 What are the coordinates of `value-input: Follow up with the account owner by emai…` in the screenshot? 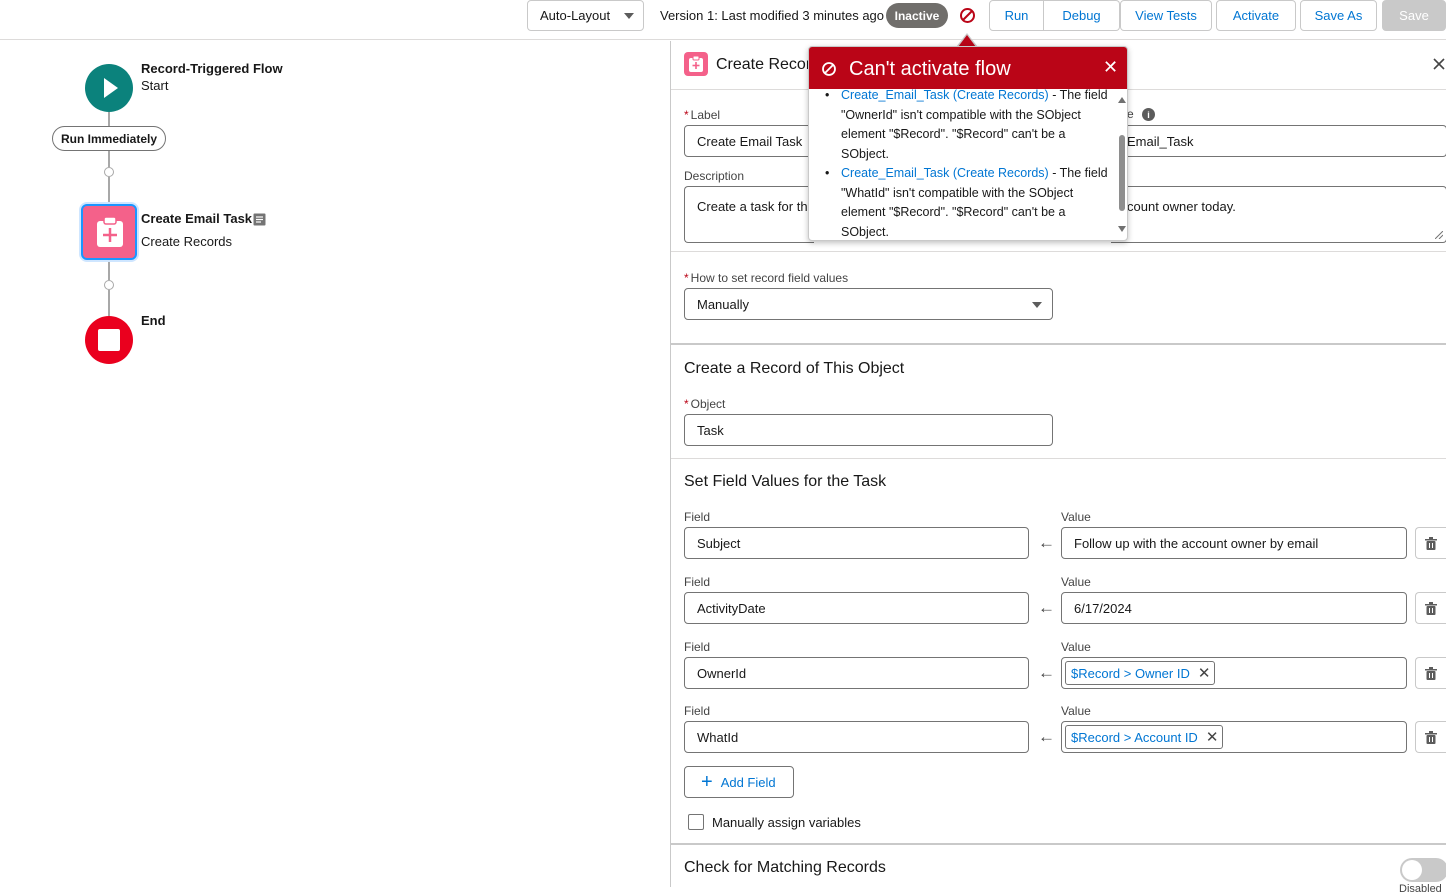 It's located at (1234, 543).